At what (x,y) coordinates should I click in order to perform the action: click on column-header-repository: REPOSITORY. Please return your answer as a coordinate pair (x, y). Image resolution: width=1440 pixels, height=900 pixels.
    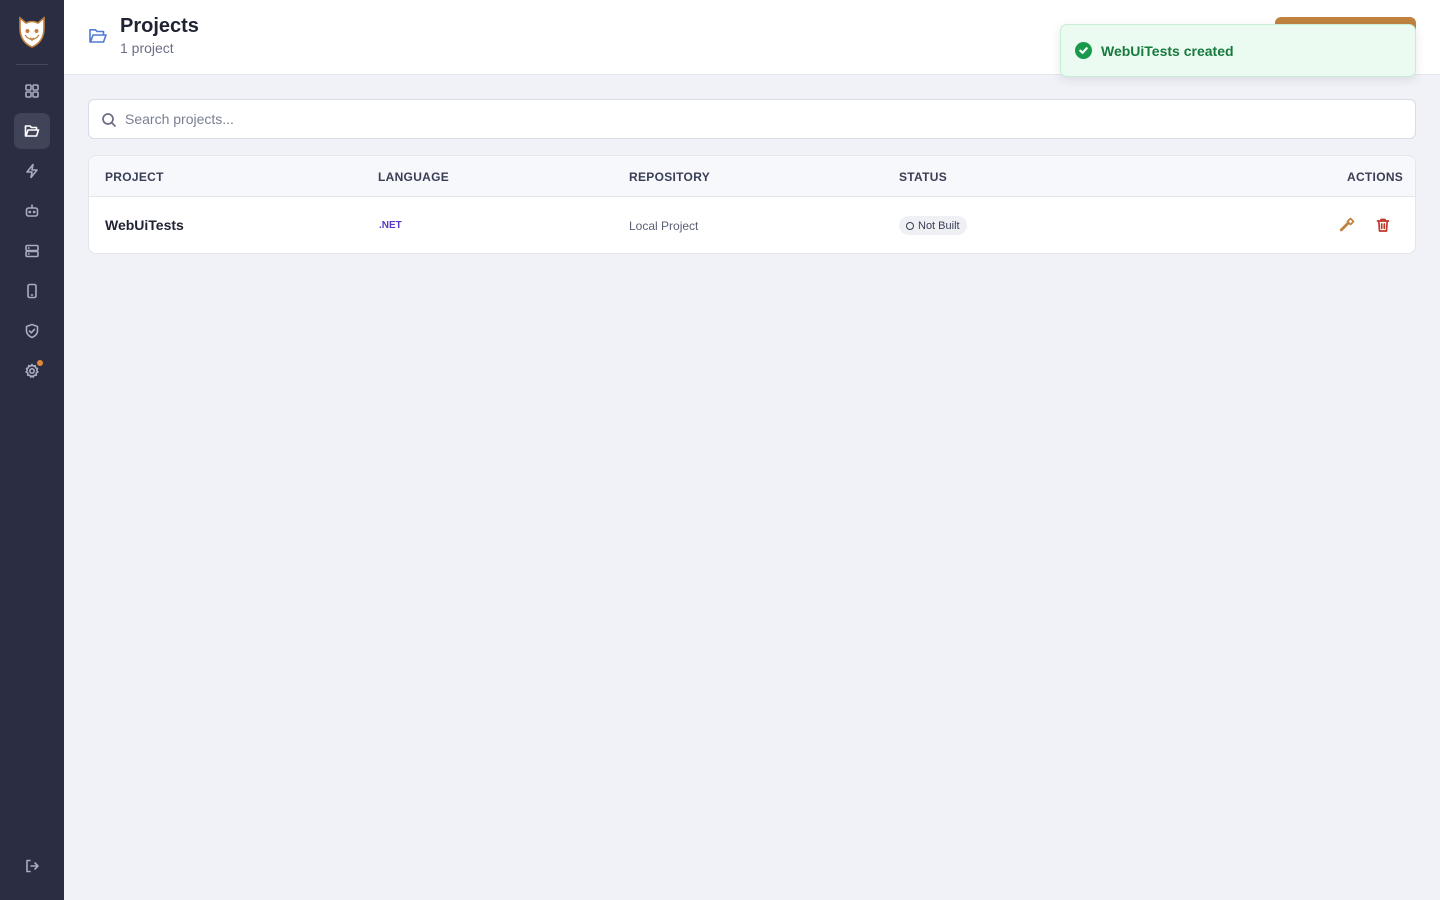
    Looking at the image, I should click on (670, 177).